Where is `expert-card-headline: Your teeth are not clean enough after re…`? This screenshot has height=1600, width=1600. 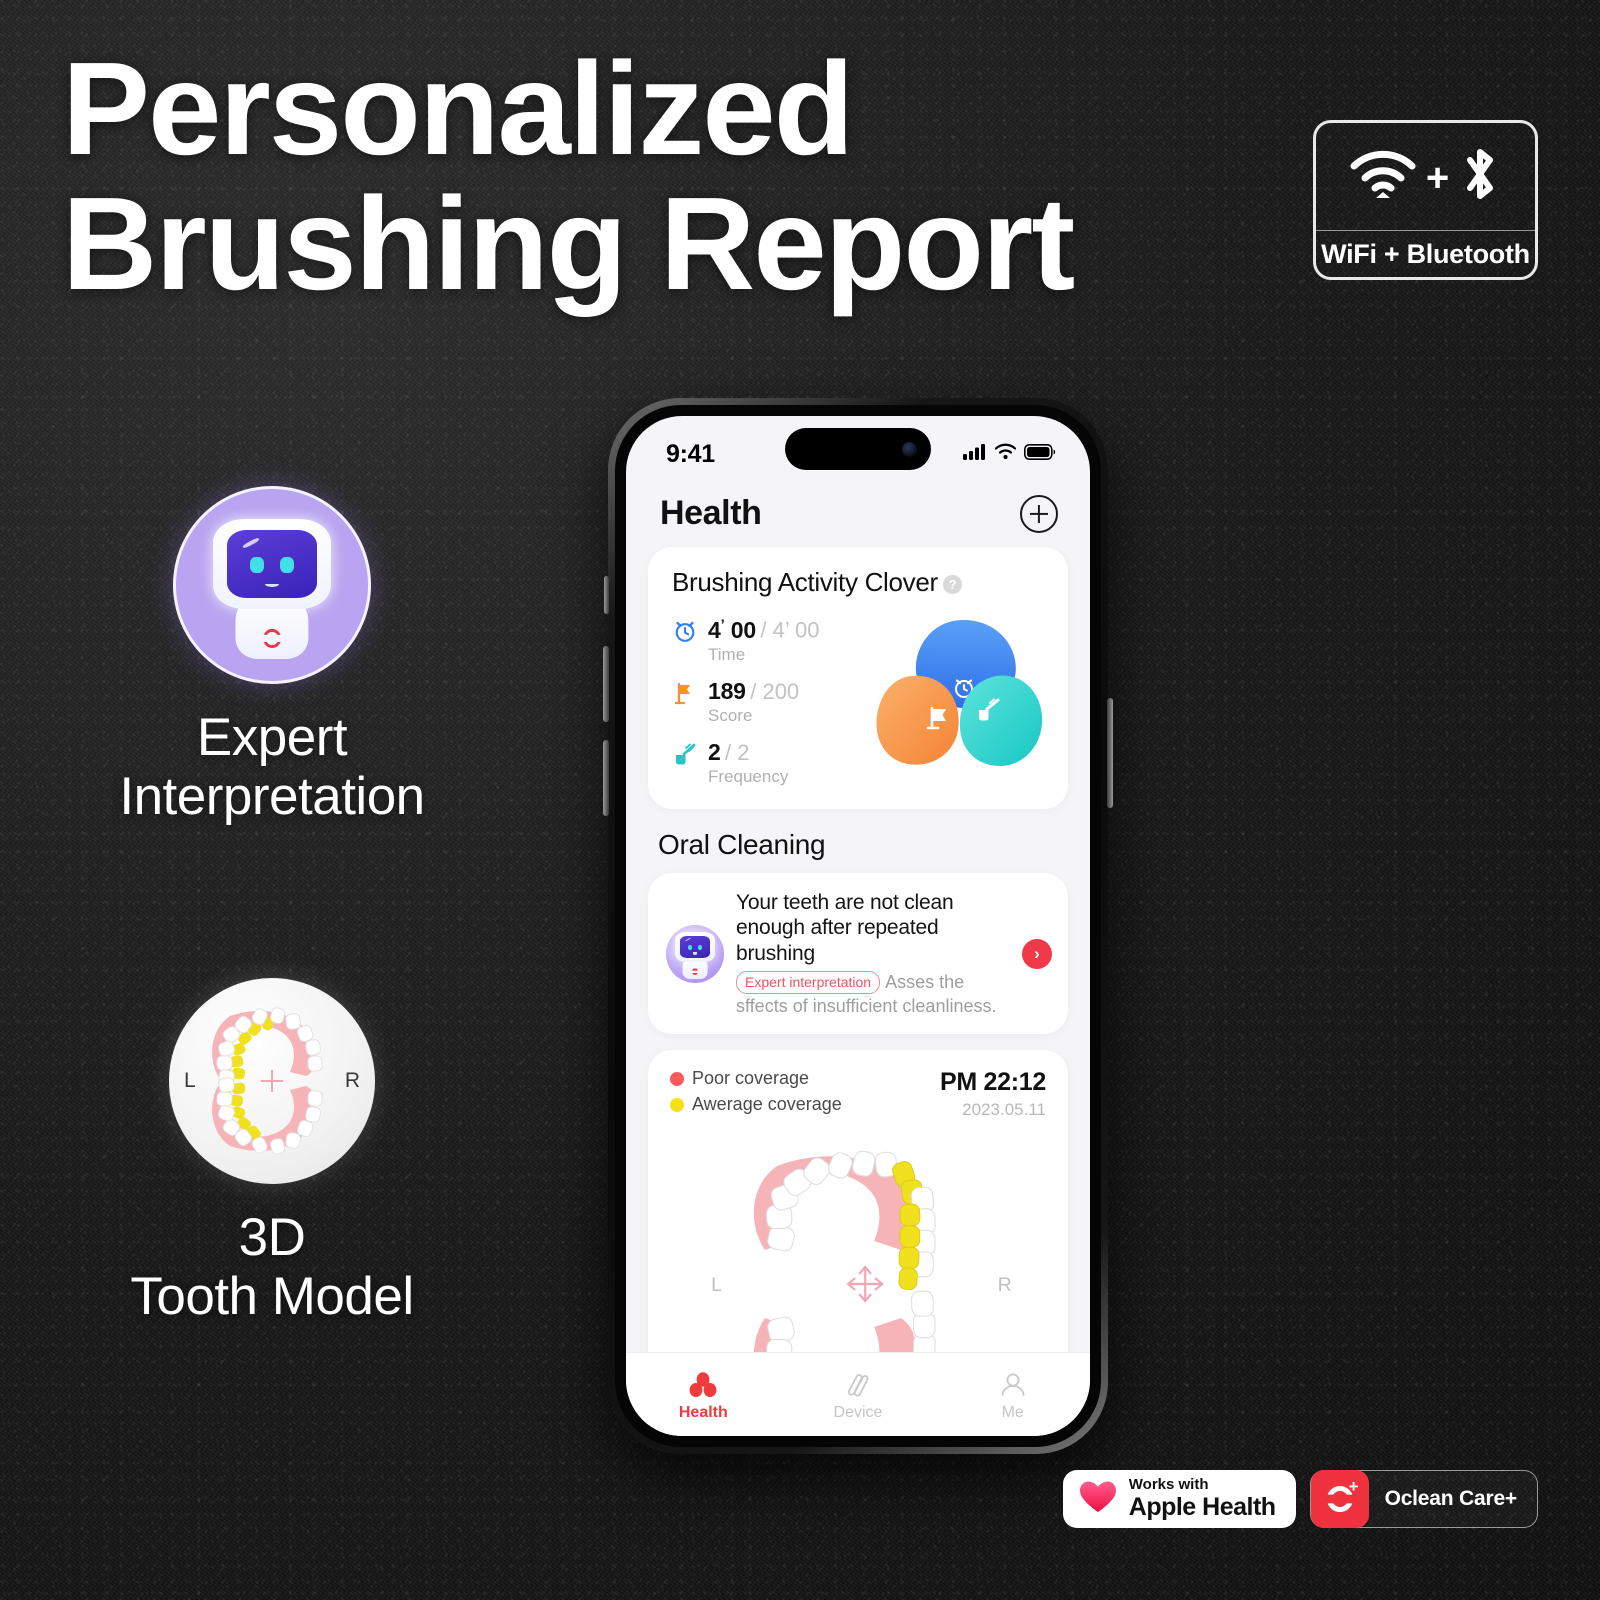
expert-card-headline: Your teeth are not clean enough after re… is located at coordinates (845, 927).